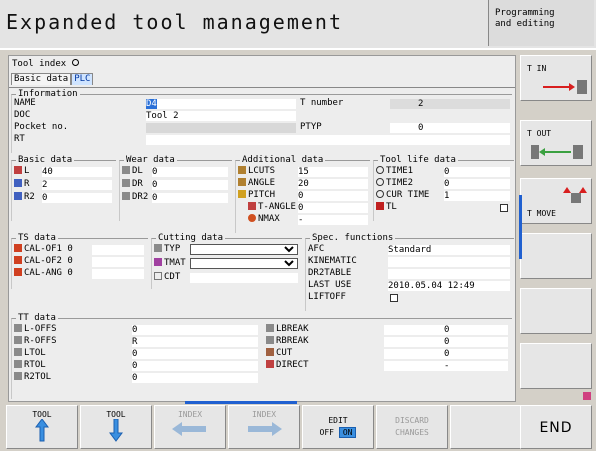 The width and height of the screenshot is (596, 451). What do you see at coordinates (221, 116) in the screenshot?
I see `doc-field: Tool 2` at bounding box center [221, 116].